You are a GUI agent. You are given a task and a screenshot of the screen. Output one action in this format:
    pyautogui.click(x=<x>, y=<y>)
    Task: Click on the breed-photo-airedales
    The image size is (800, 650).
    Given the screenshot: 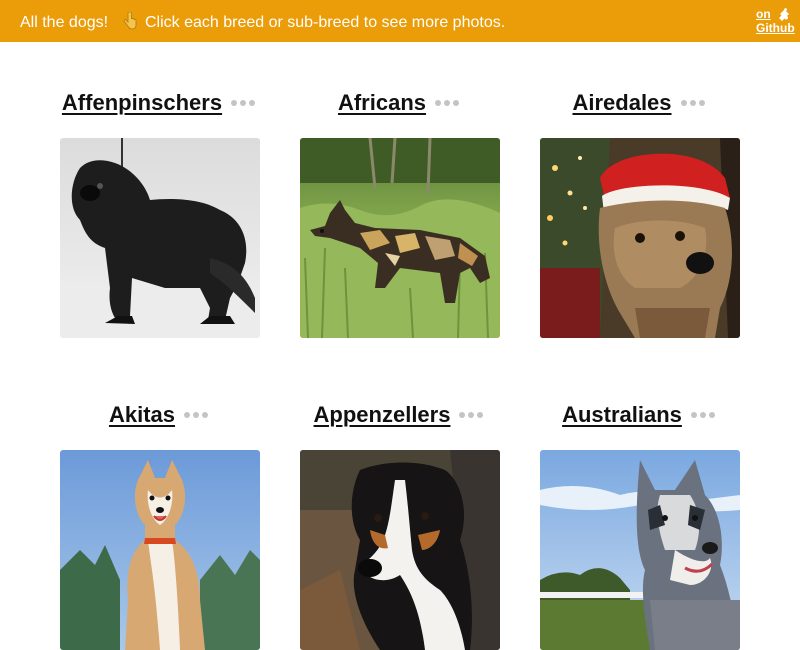 What is the action you would take?
    pyautogui.click(x=640, y=238)
    